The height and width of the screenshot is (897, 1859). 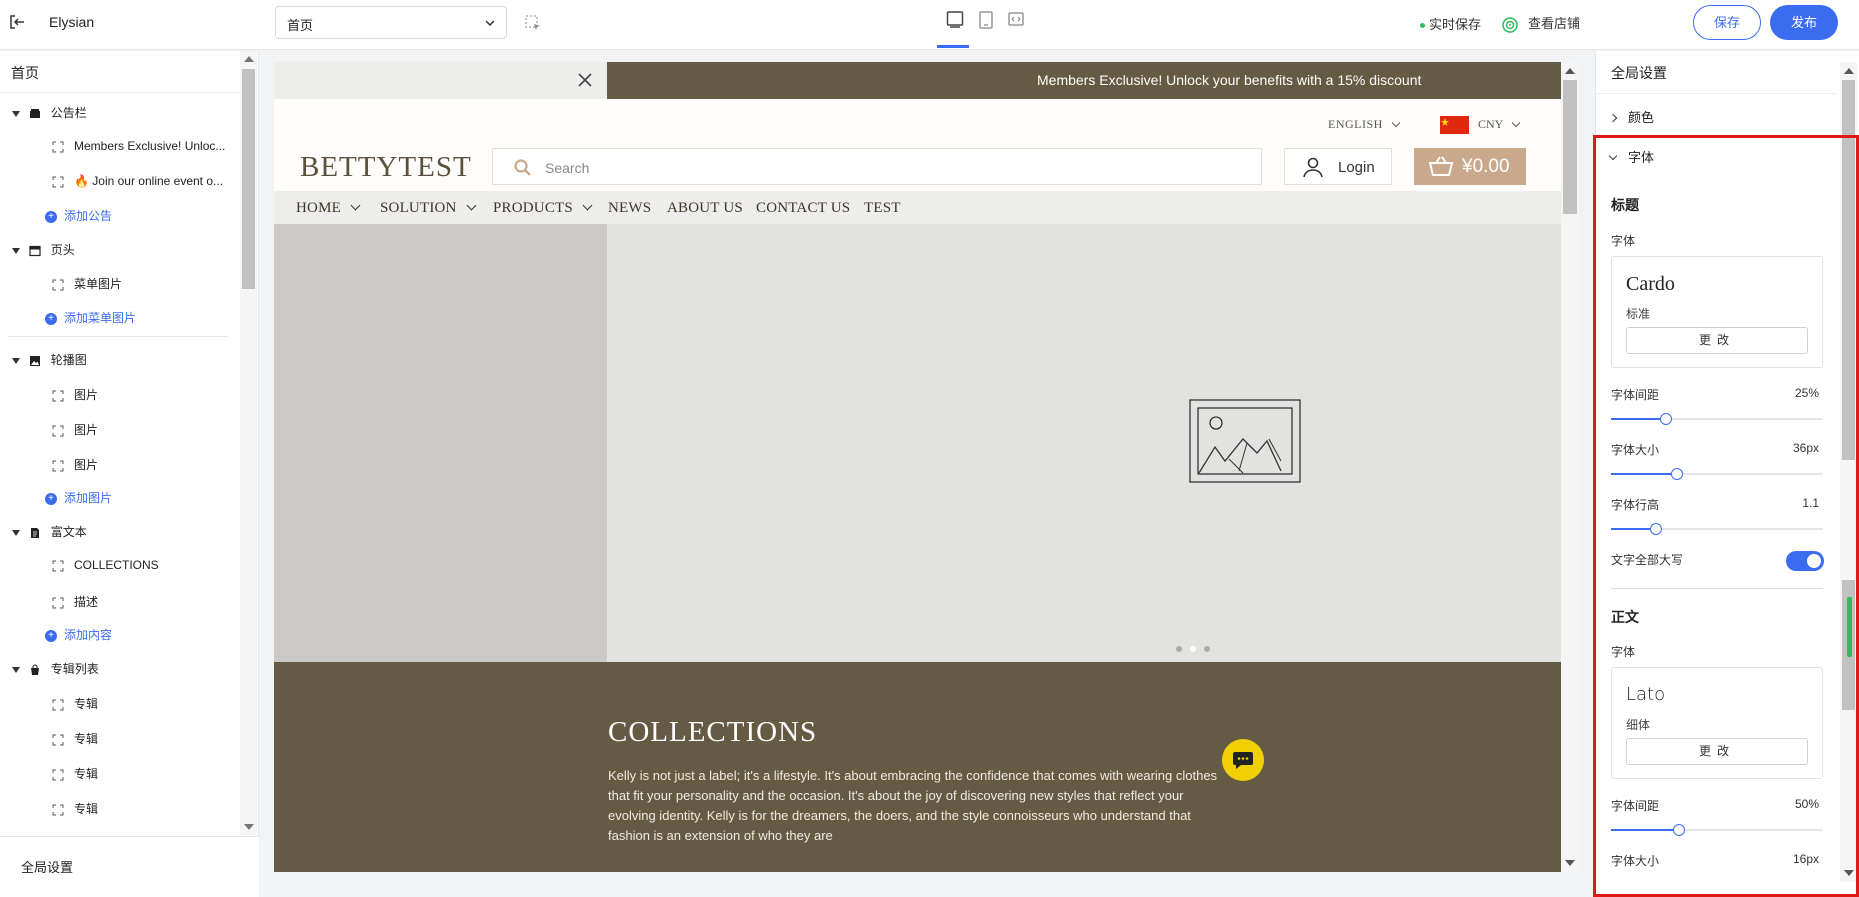 I want to click on sidebar-group-header: 页头, so click(x=43, y=249).